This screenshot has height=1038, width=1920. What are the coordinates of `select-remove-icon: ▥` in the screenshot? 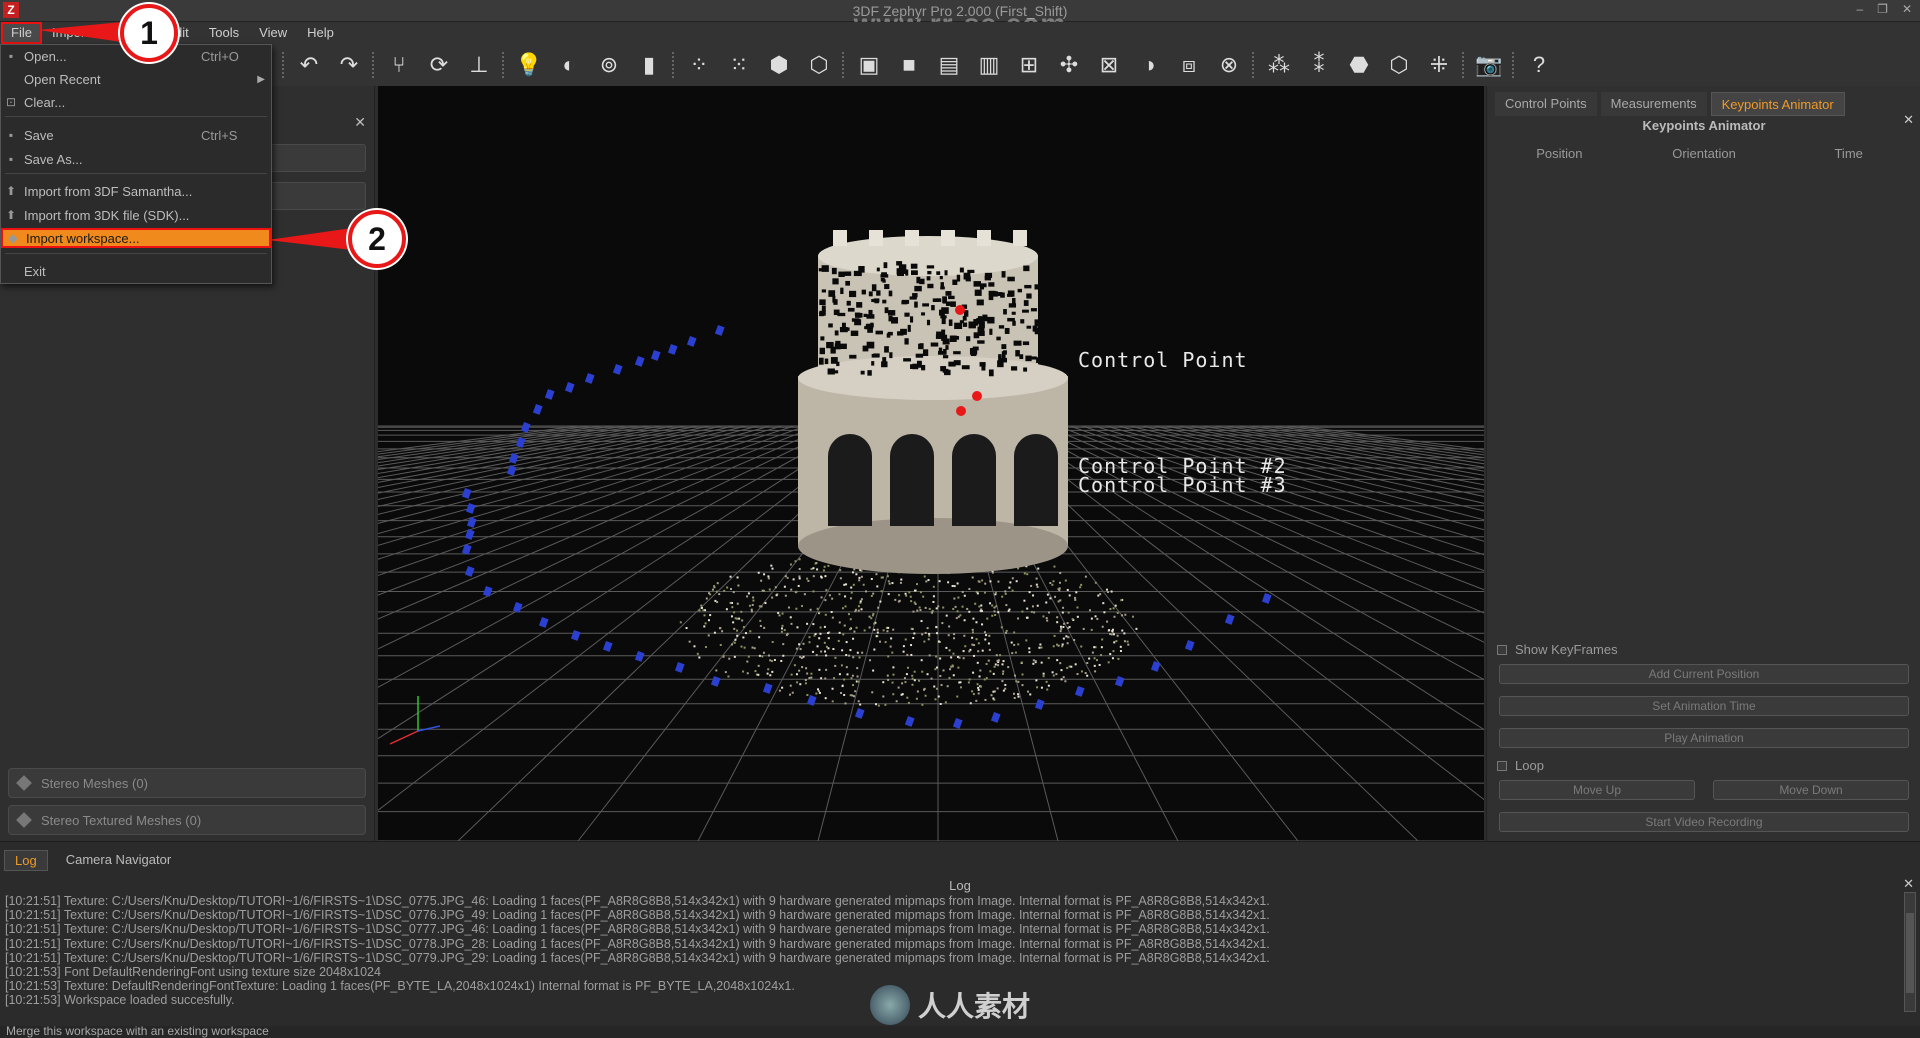 It's located at (989, 65).